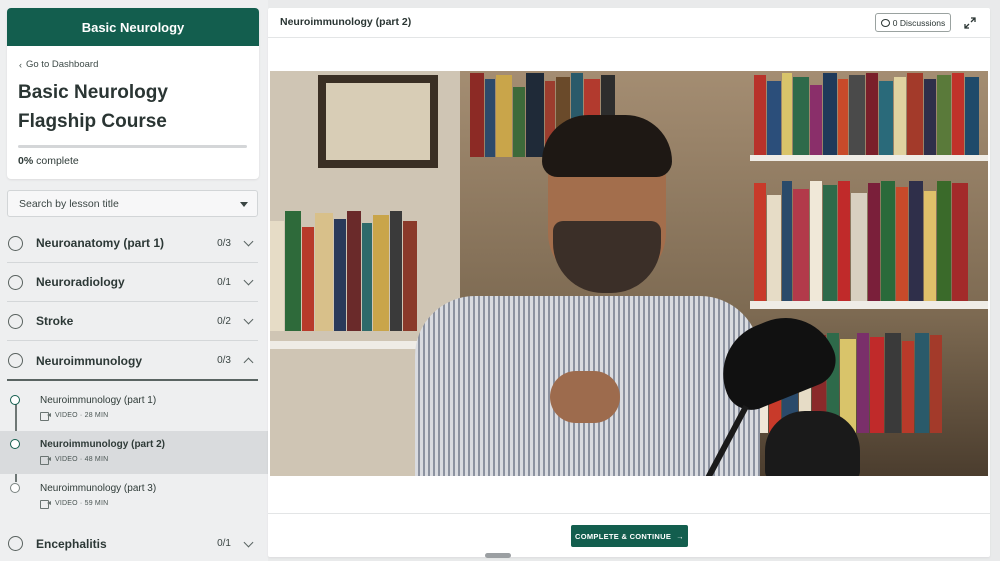  What do you see at coordinates (134, 452) in the screenshot?
I see `lesson-item-neuroimmunology-part-2: Neuroimmunology (part 2) VIDEO · 48 MIN` at bounding box center [134, 452].